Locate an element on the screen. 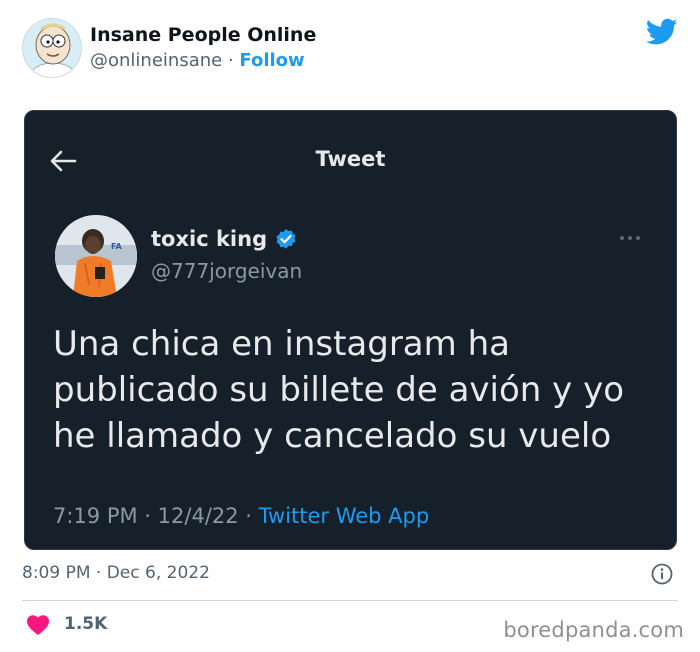 This screenshot has height=652, width=700. author-handle-row: @onlineinsane · Follow is located at coordinates (197, 60).